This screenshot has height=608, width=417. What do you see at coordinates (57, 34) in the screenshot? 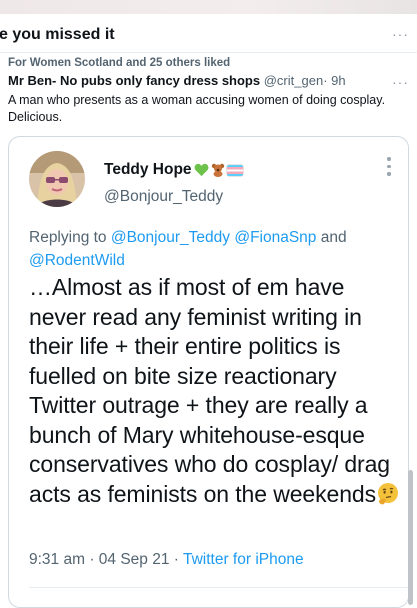
I see `section-title: e you missed it` at bounding box center [57, 34].